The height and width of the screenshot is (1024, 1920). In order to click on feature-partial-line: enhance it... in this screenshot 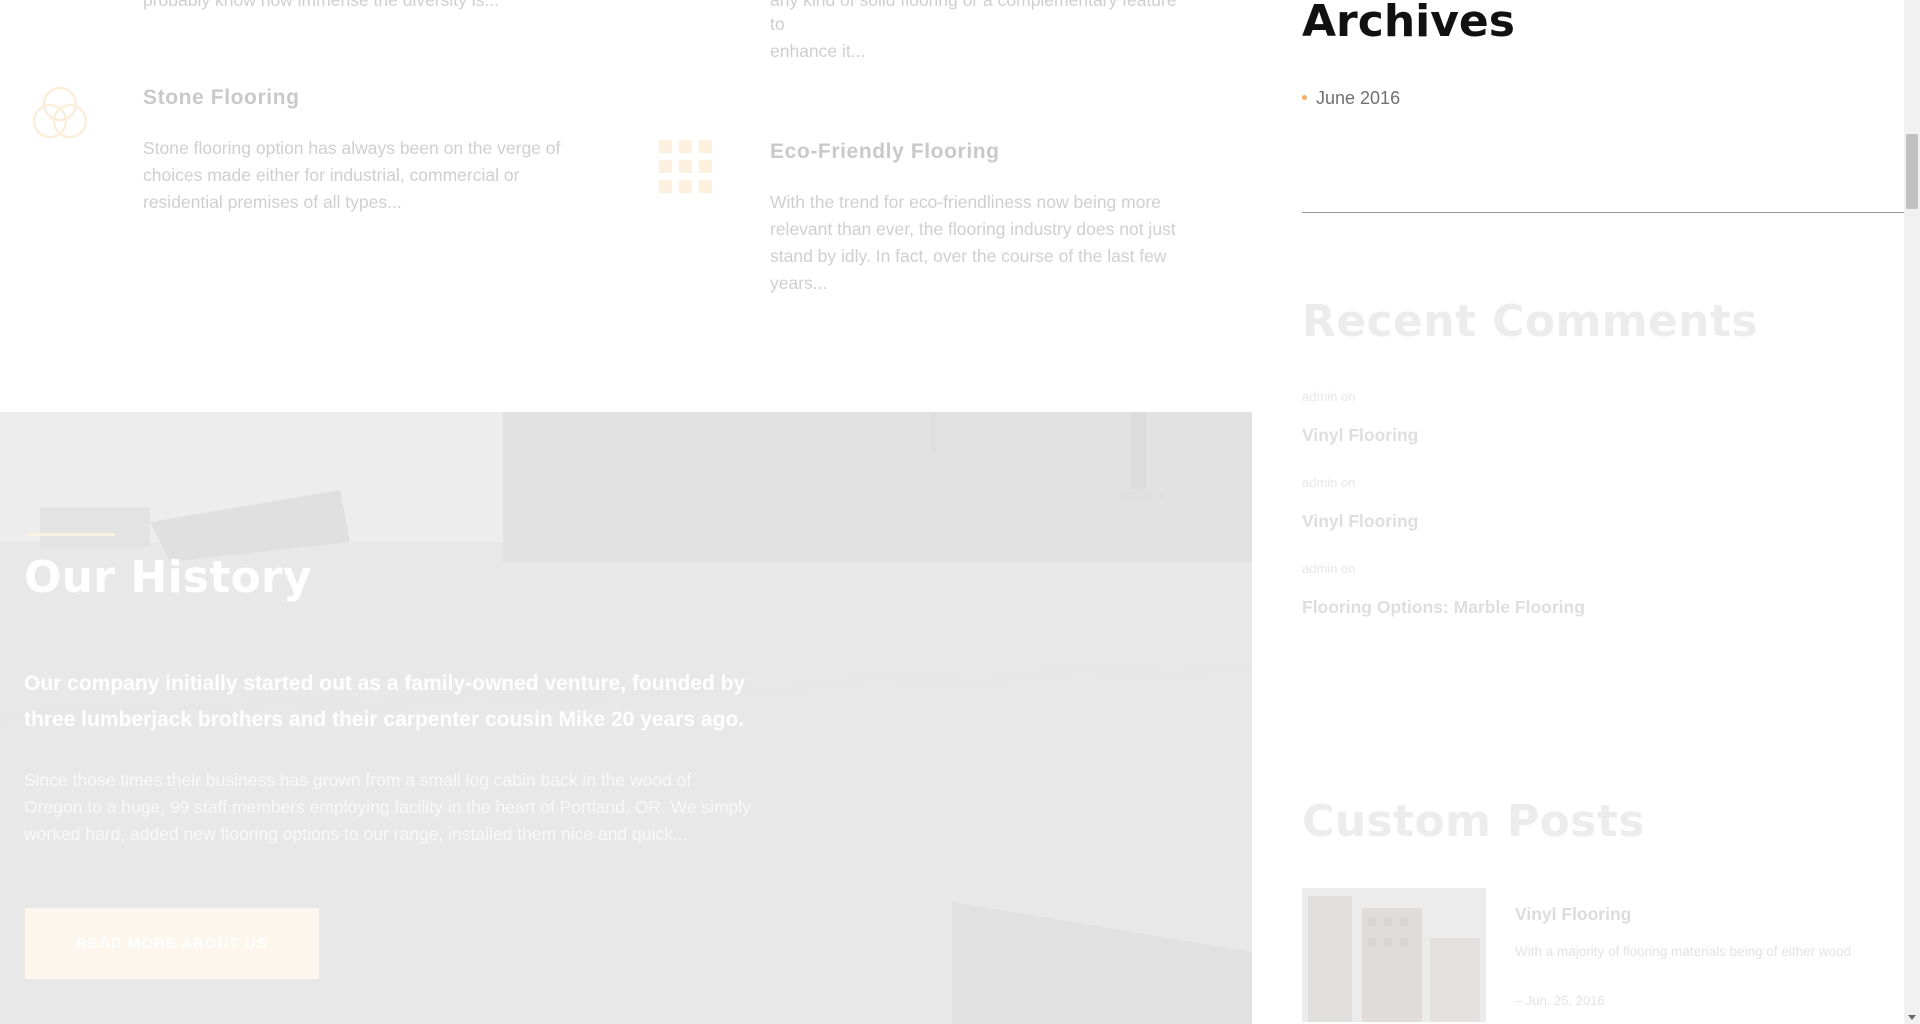, I will do `click(818, 51)`.